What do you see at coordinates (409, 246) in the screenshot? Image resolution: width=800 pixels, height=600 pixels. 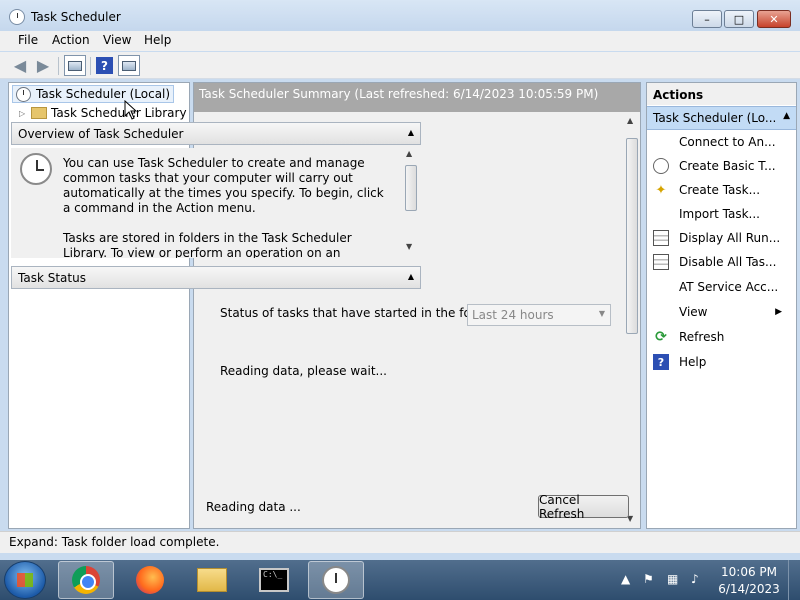 I see `scroll-down-icon: ▼` at bounding box center [409, 246].